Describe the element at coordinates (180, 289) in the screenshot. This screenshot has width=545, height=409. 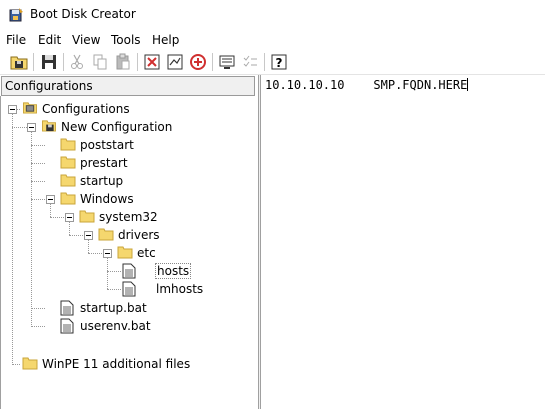
I see `tree-node-label: lmhosts` at that location.